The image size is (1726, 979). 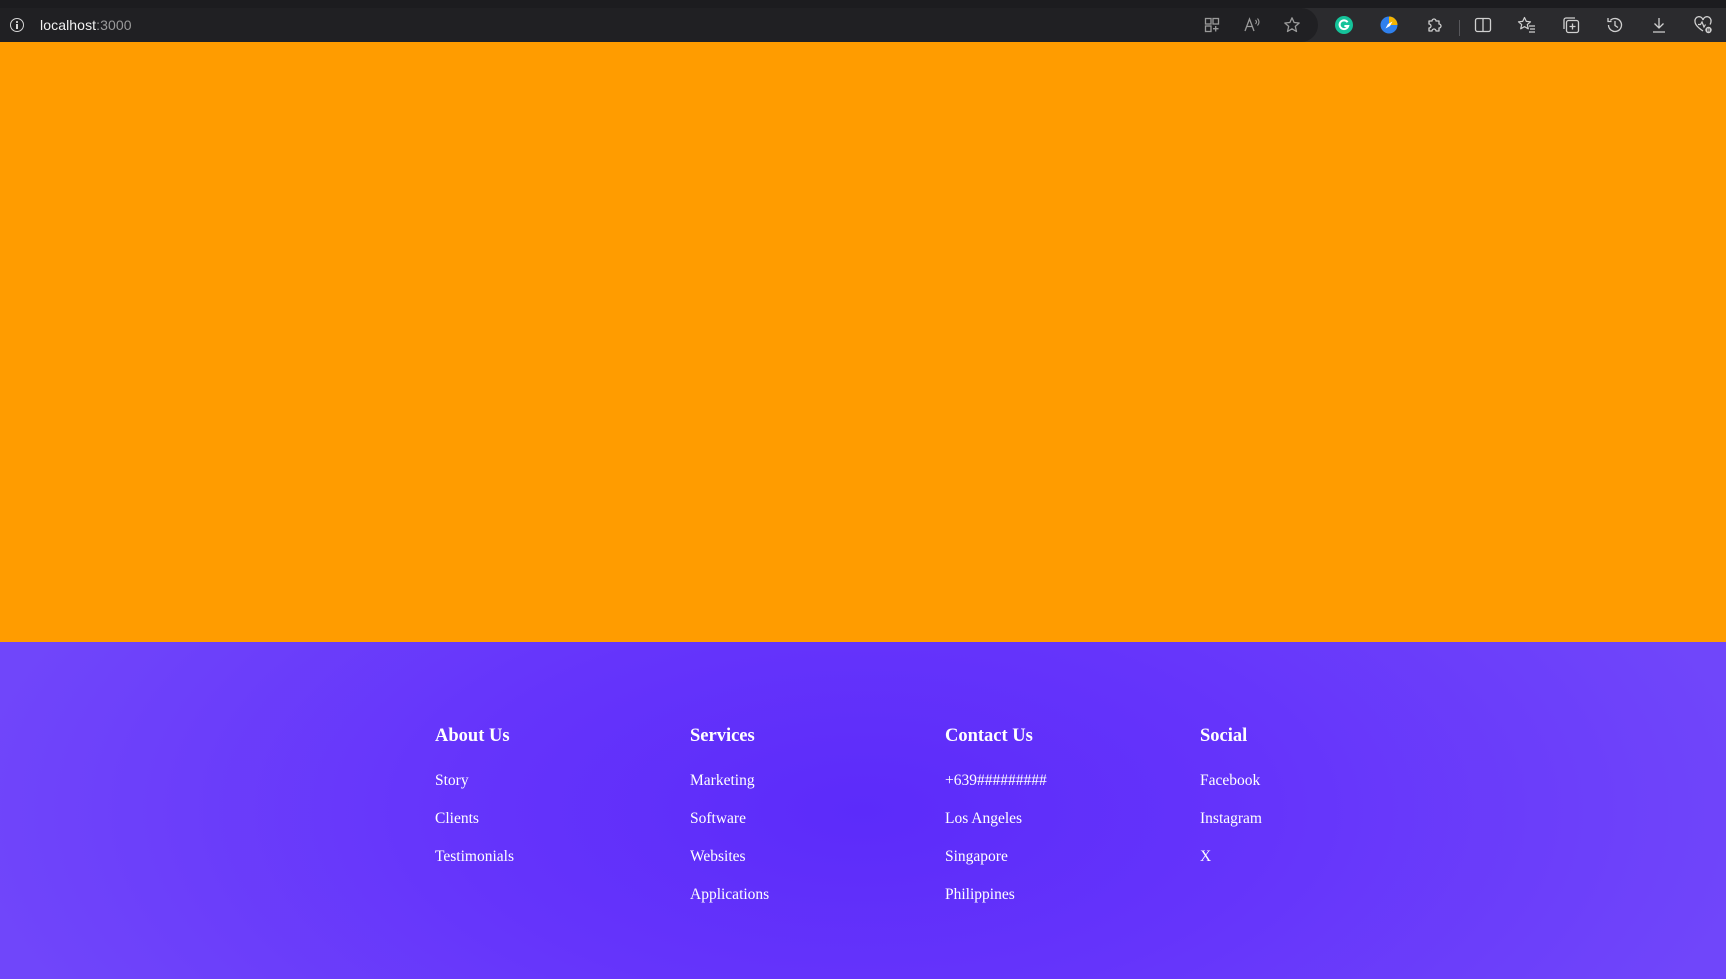 I want to click on footer-heading-services: Services, so click(x=722, y=736).